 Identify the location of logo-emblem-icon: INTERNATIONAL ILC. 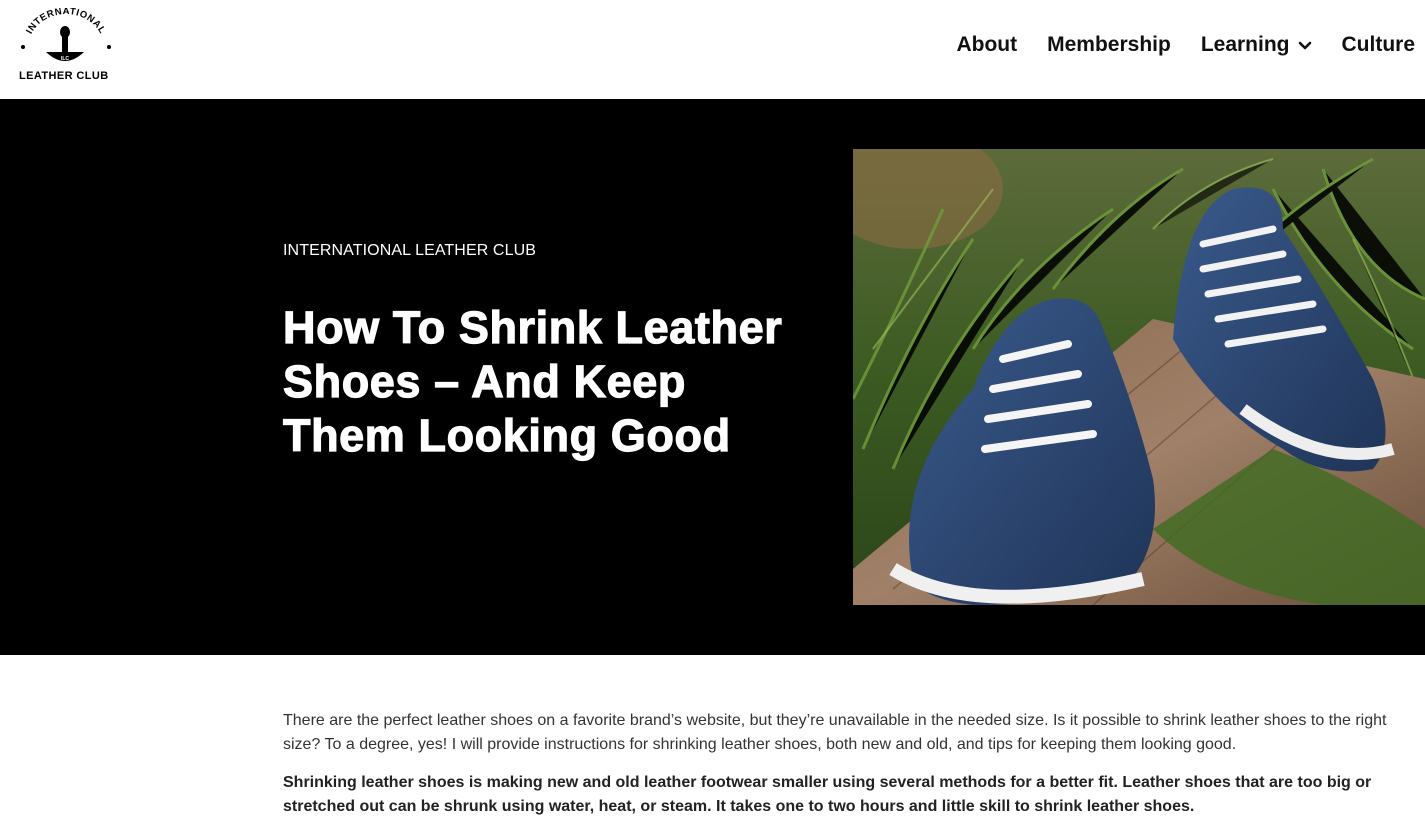
(66, 35).